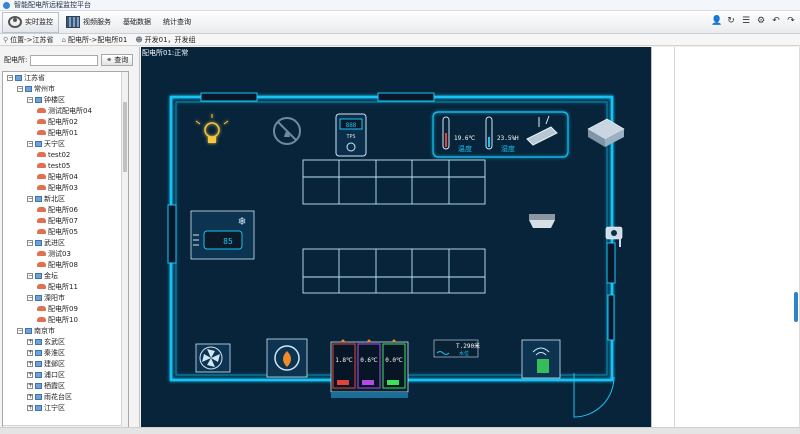 This screenshot has height=434, width=800. I want to click on tree-label: 南京市, so click(44, 330).